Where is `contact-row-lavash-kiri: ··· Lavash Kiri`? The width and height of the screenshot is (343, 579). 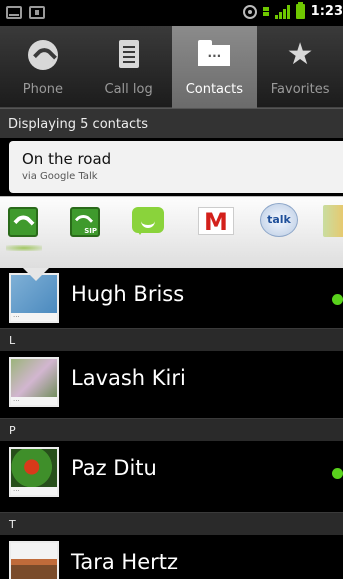 contact-row-lavash-kiri: ··· Lavash Kiri is located at coordinates (171, 382).